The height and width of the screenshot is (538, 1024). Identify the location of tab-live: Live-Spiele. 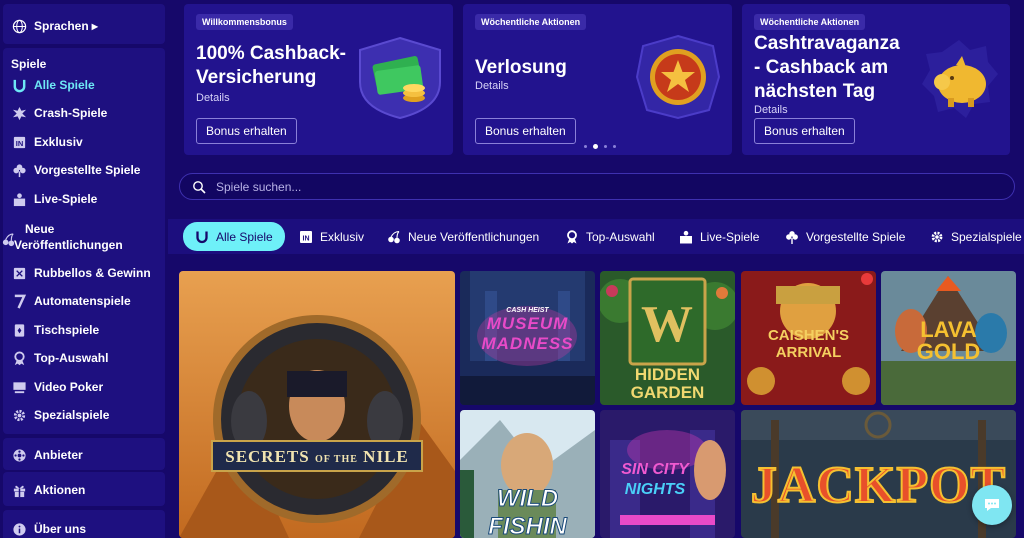
(719, 236).